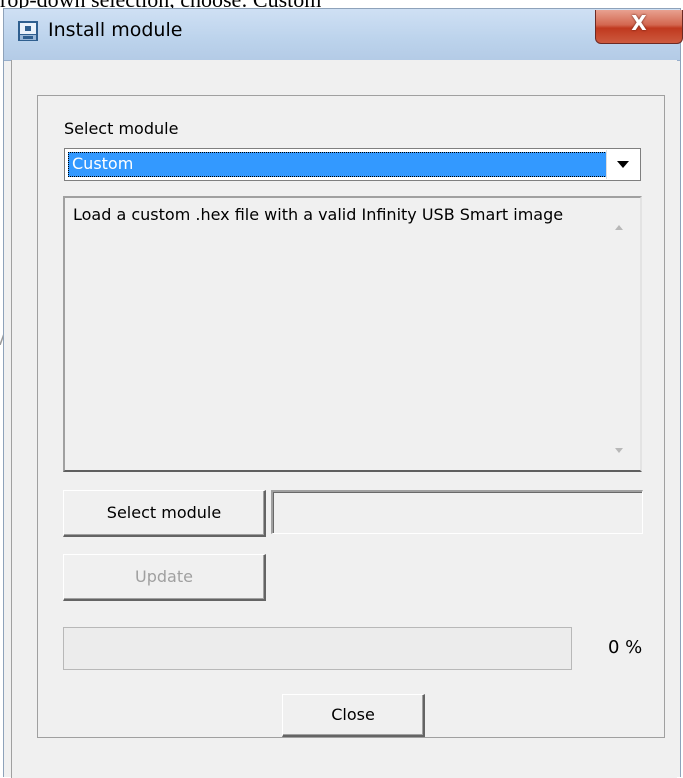 This screenshot has width=683, height=778. What do you see at coordinates (121, 128) in the screenshot?
I see `select-module-label: Select module` at bounding box center [121, 128].